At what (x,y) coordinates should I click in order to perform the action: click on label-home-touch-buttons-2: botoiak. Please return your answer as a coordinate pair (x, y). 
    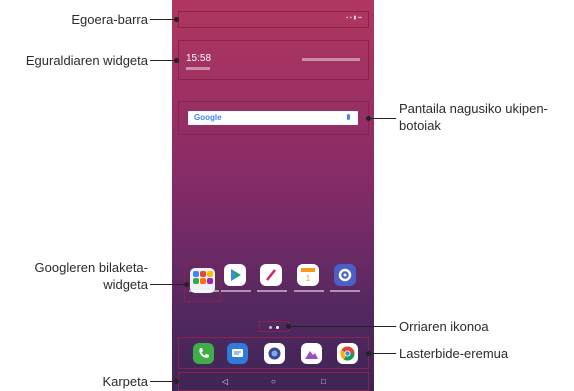
    Looking at the image, I should click on (420, 125).